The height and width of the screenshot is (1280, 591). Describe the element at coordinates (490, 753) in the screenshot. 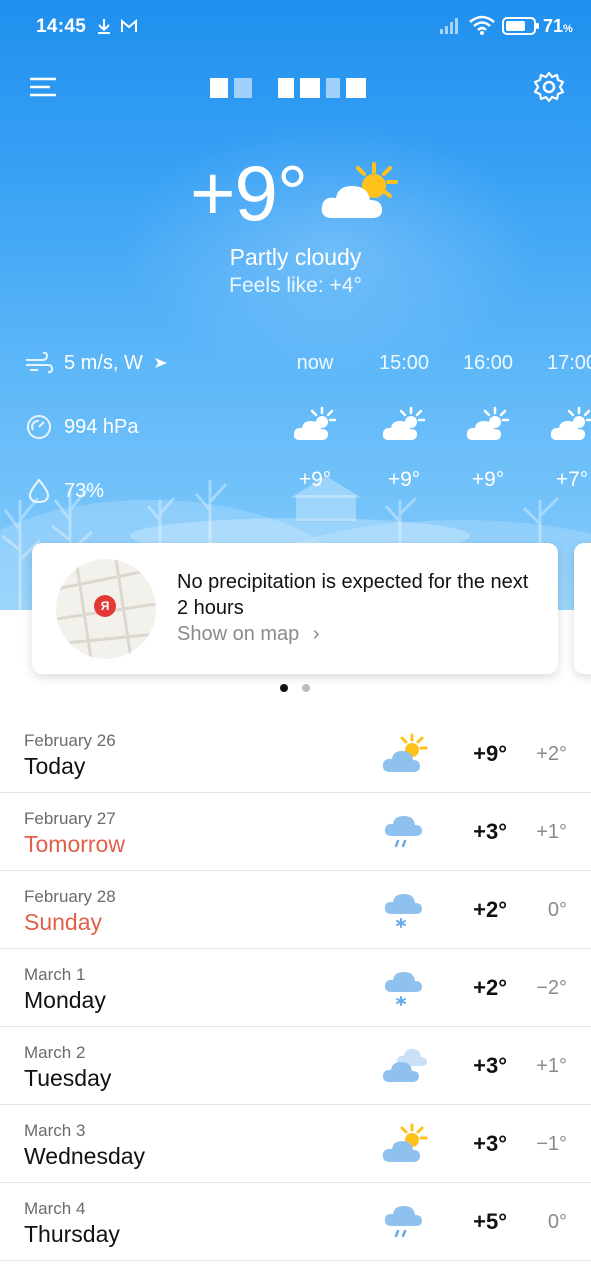

I see `day-high-temp: +9°` at that location.